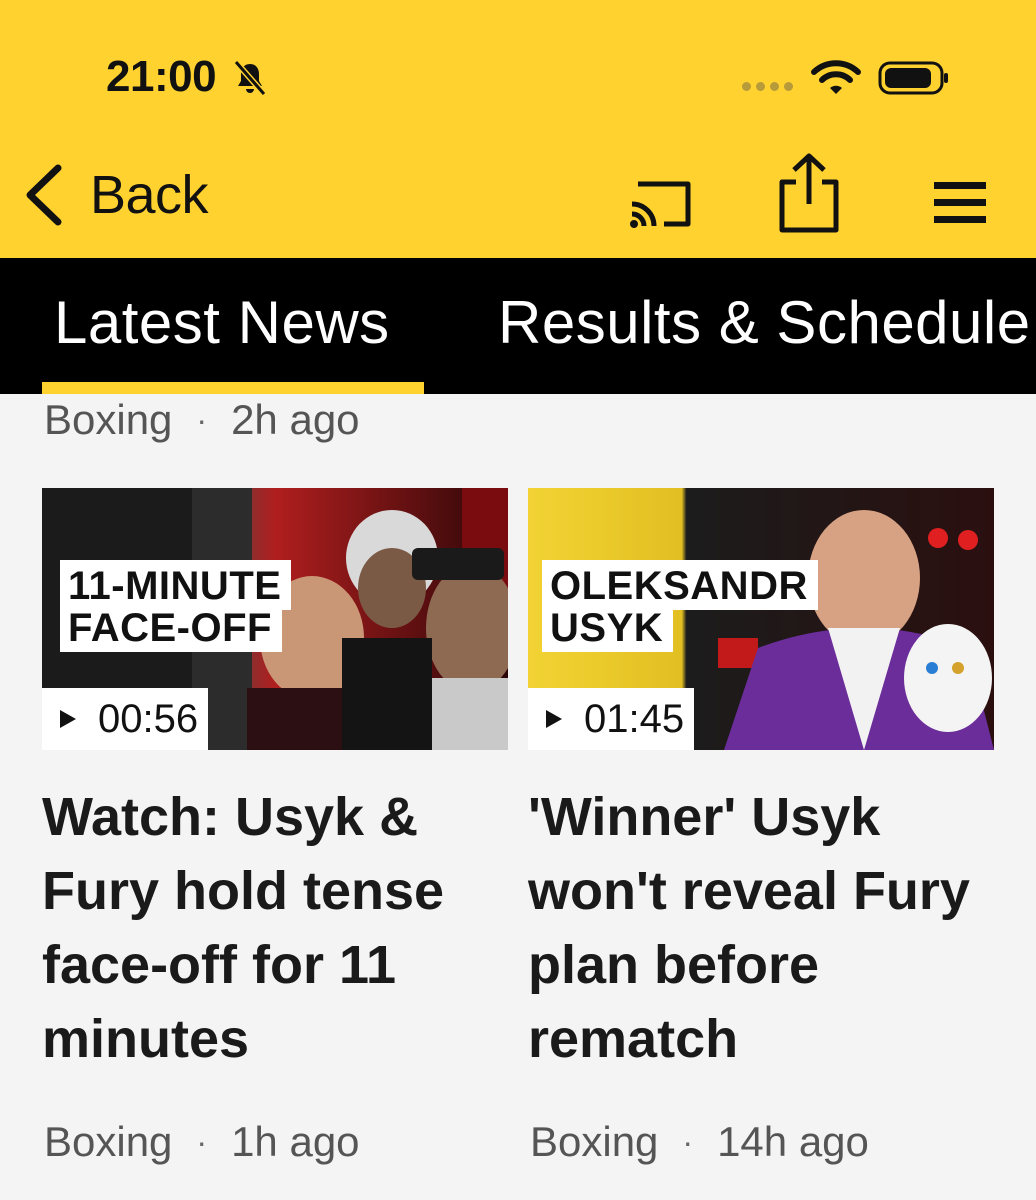 This screenshot has height=1200, width=1036. Describe the element at coordinates (250, 78) in the screenshot. I see `bell-muted-icon` at that location.